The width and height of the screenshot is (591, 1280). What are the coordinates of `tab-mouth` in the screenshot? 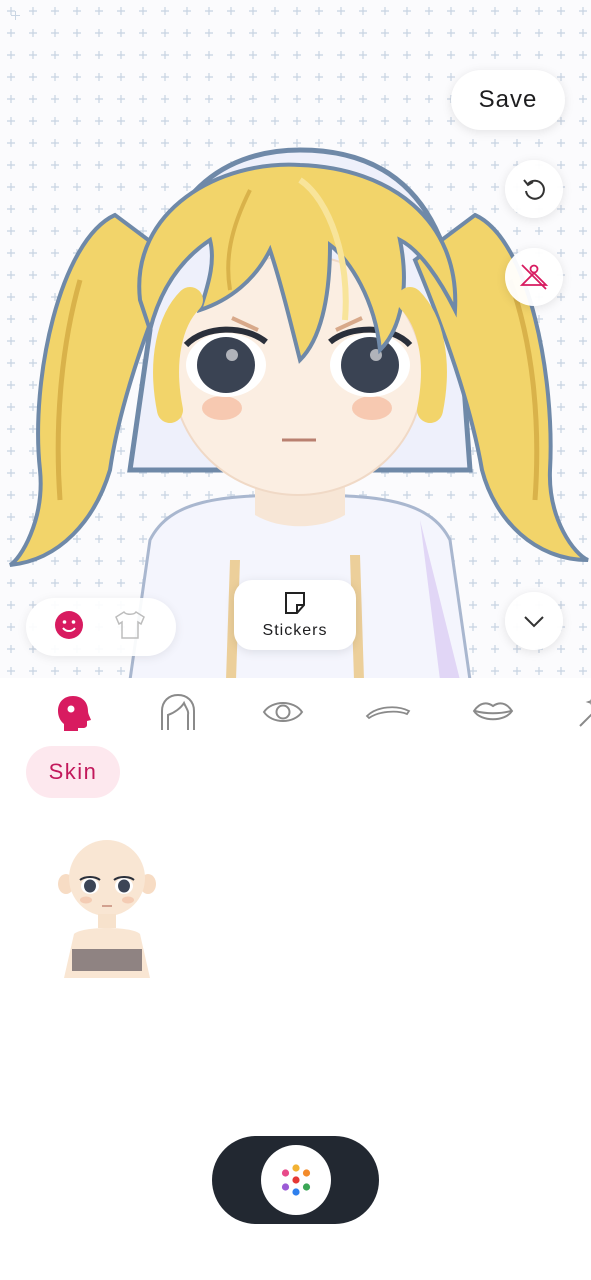 It's located at (493, 712).